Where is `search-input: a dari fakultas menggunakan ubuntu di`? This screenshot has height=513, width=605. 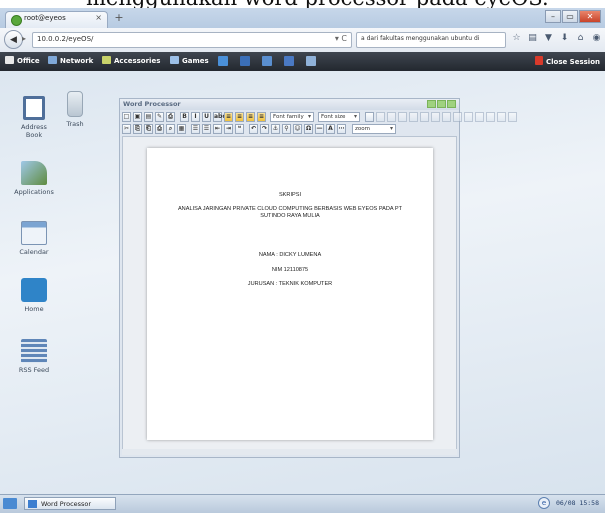 search-input: a dari fakultas menggunakan ubuntu di is located at coordinates (431, 40).